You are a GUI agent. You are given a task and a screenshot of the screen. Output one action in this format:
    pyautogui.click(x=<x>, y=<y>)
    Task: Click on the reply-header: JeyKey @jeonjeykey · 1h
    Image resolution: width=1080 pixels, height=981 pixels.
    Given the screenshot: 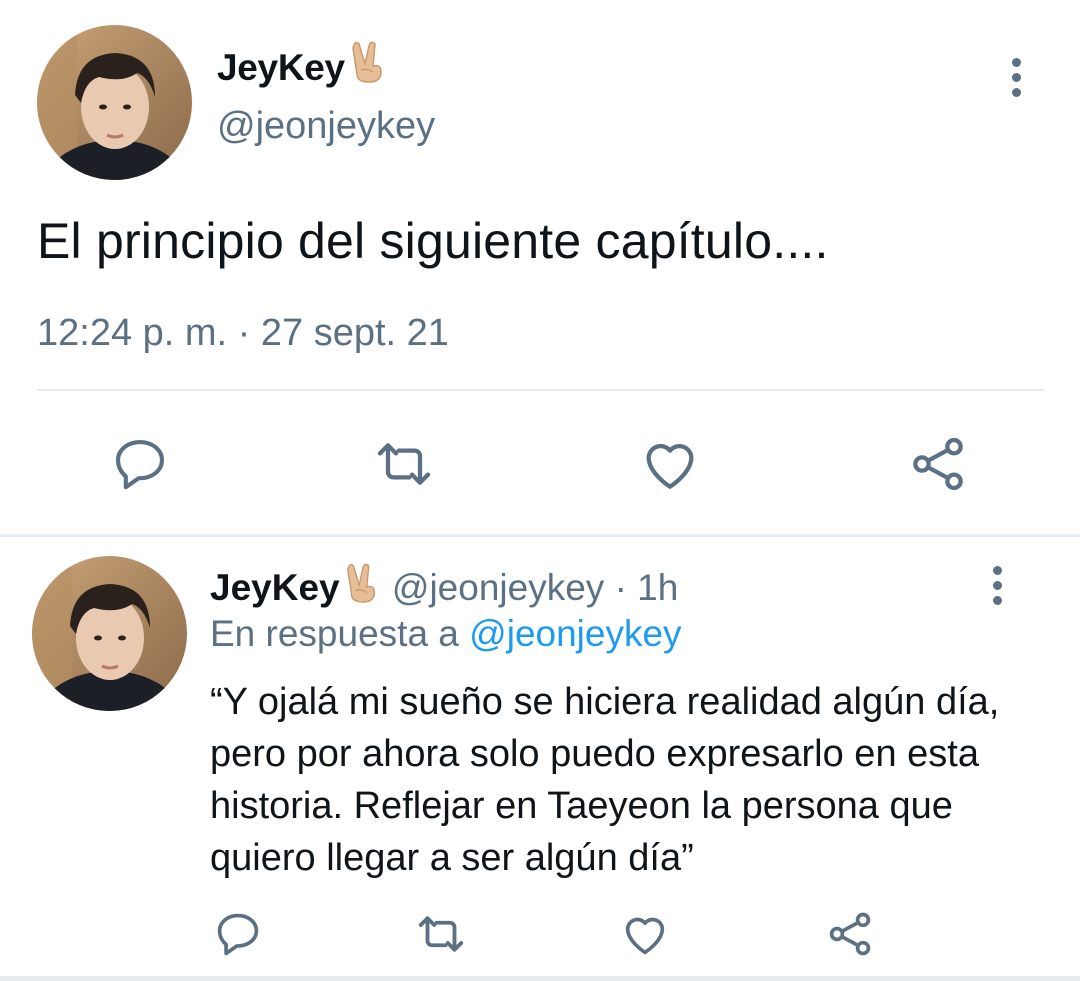 What is the action you would take?
    pyautogui.click(x=444, y=587)
    